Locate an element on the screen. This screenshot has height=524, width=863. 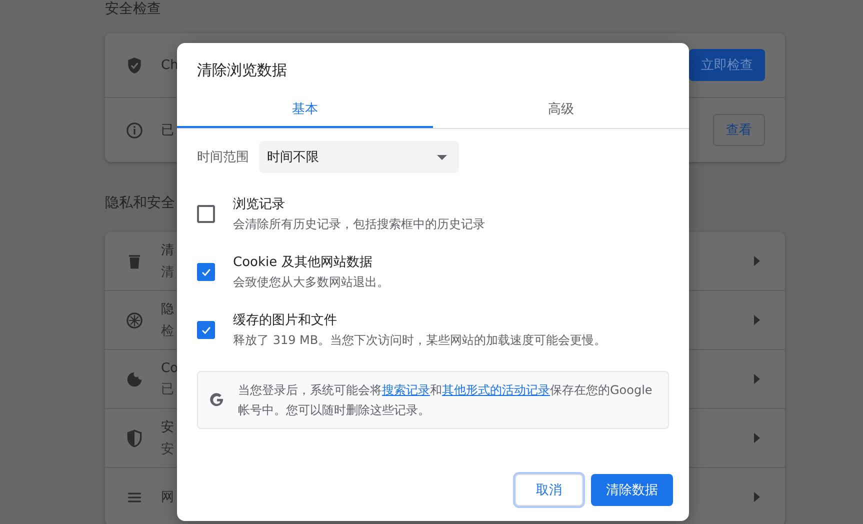
option-title: 缓存的图片和文件 is located at coordinates (285, 320).